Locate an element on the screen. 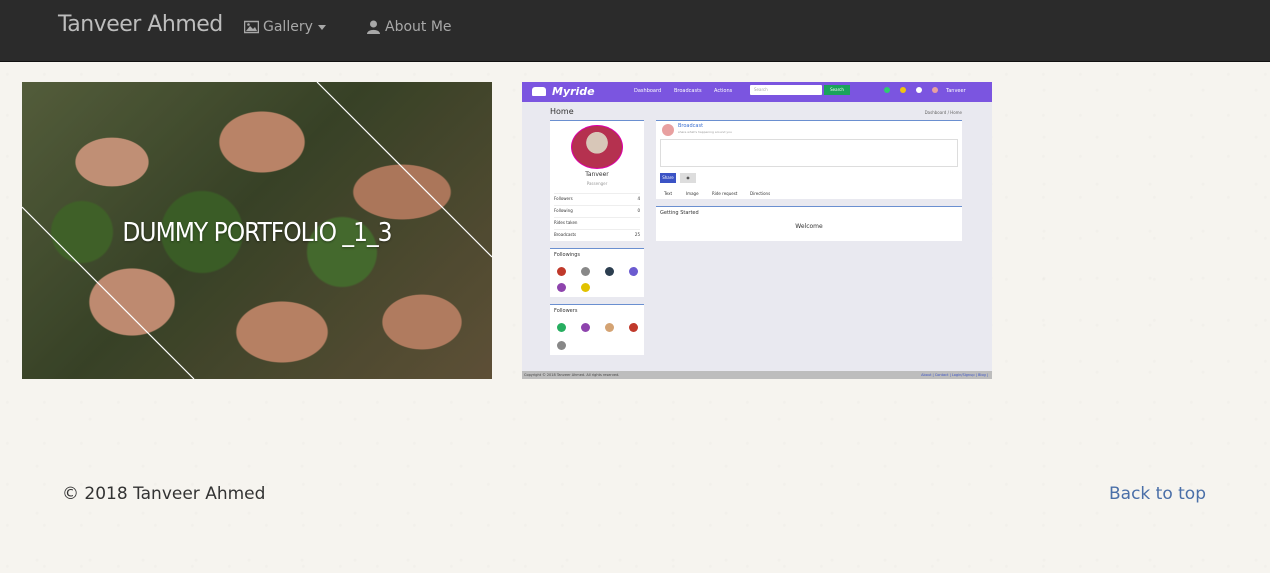 This screenshot has height=573, width=1270. user-icon is located at coordinates (373, 27).